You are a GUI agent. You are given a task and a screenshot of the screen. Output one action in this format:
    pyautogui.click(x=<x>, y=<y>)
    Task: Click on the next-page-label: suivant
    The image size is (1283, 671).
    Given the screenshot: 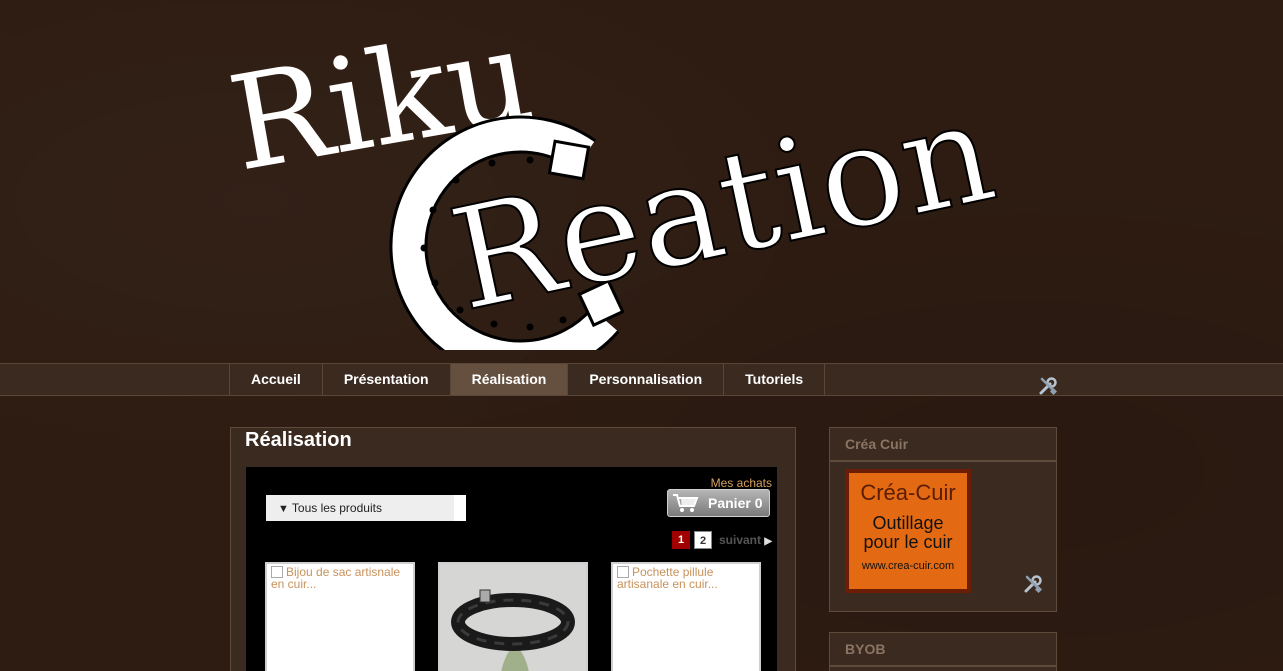 What is the action you would take?
    pyautogui.click(x=740, y=540)
    